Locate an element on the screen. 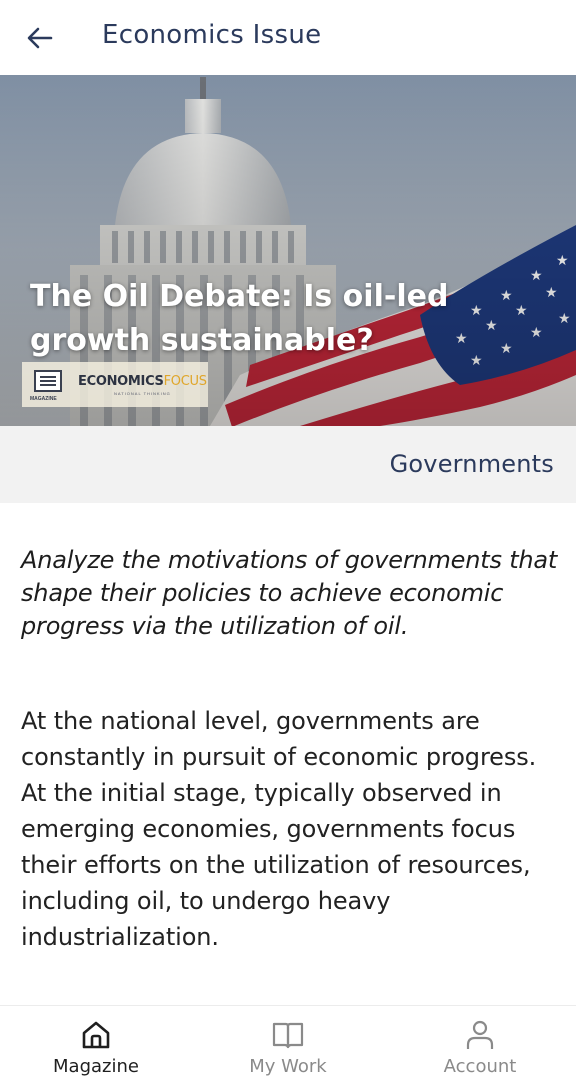  brand-name: ECONOMICSFOCUS is located at coordinates (142, 381).